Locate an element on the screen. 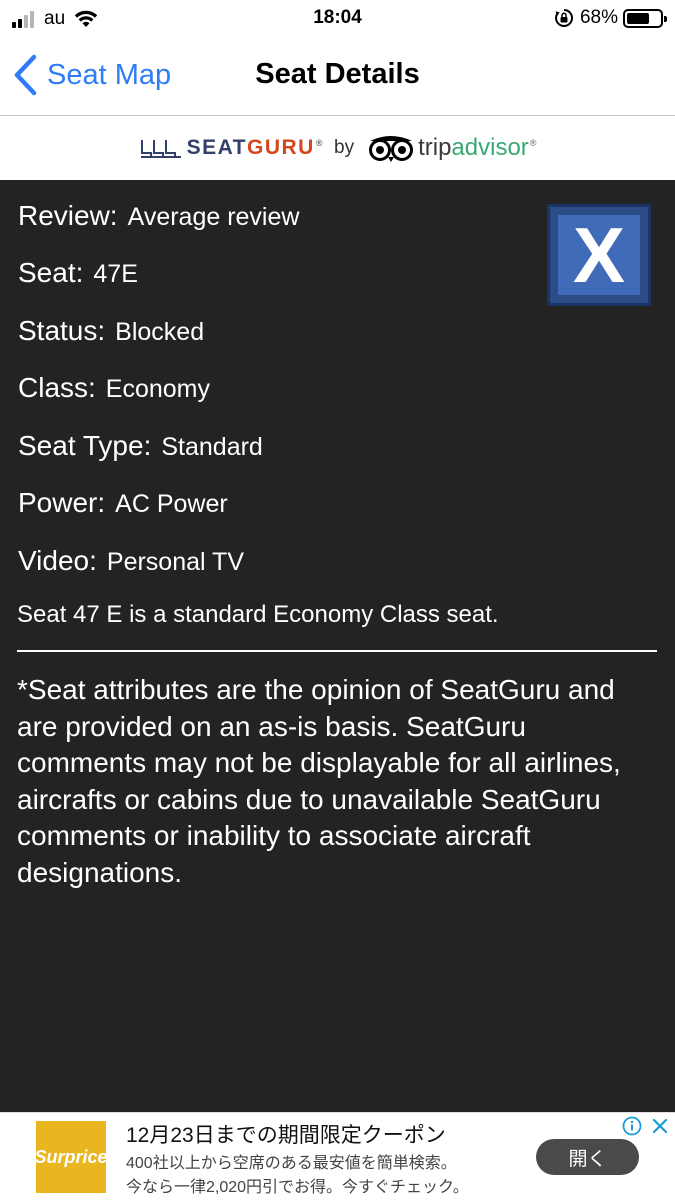  power-row: Power: AC Power is located at coordinates (123, 507).